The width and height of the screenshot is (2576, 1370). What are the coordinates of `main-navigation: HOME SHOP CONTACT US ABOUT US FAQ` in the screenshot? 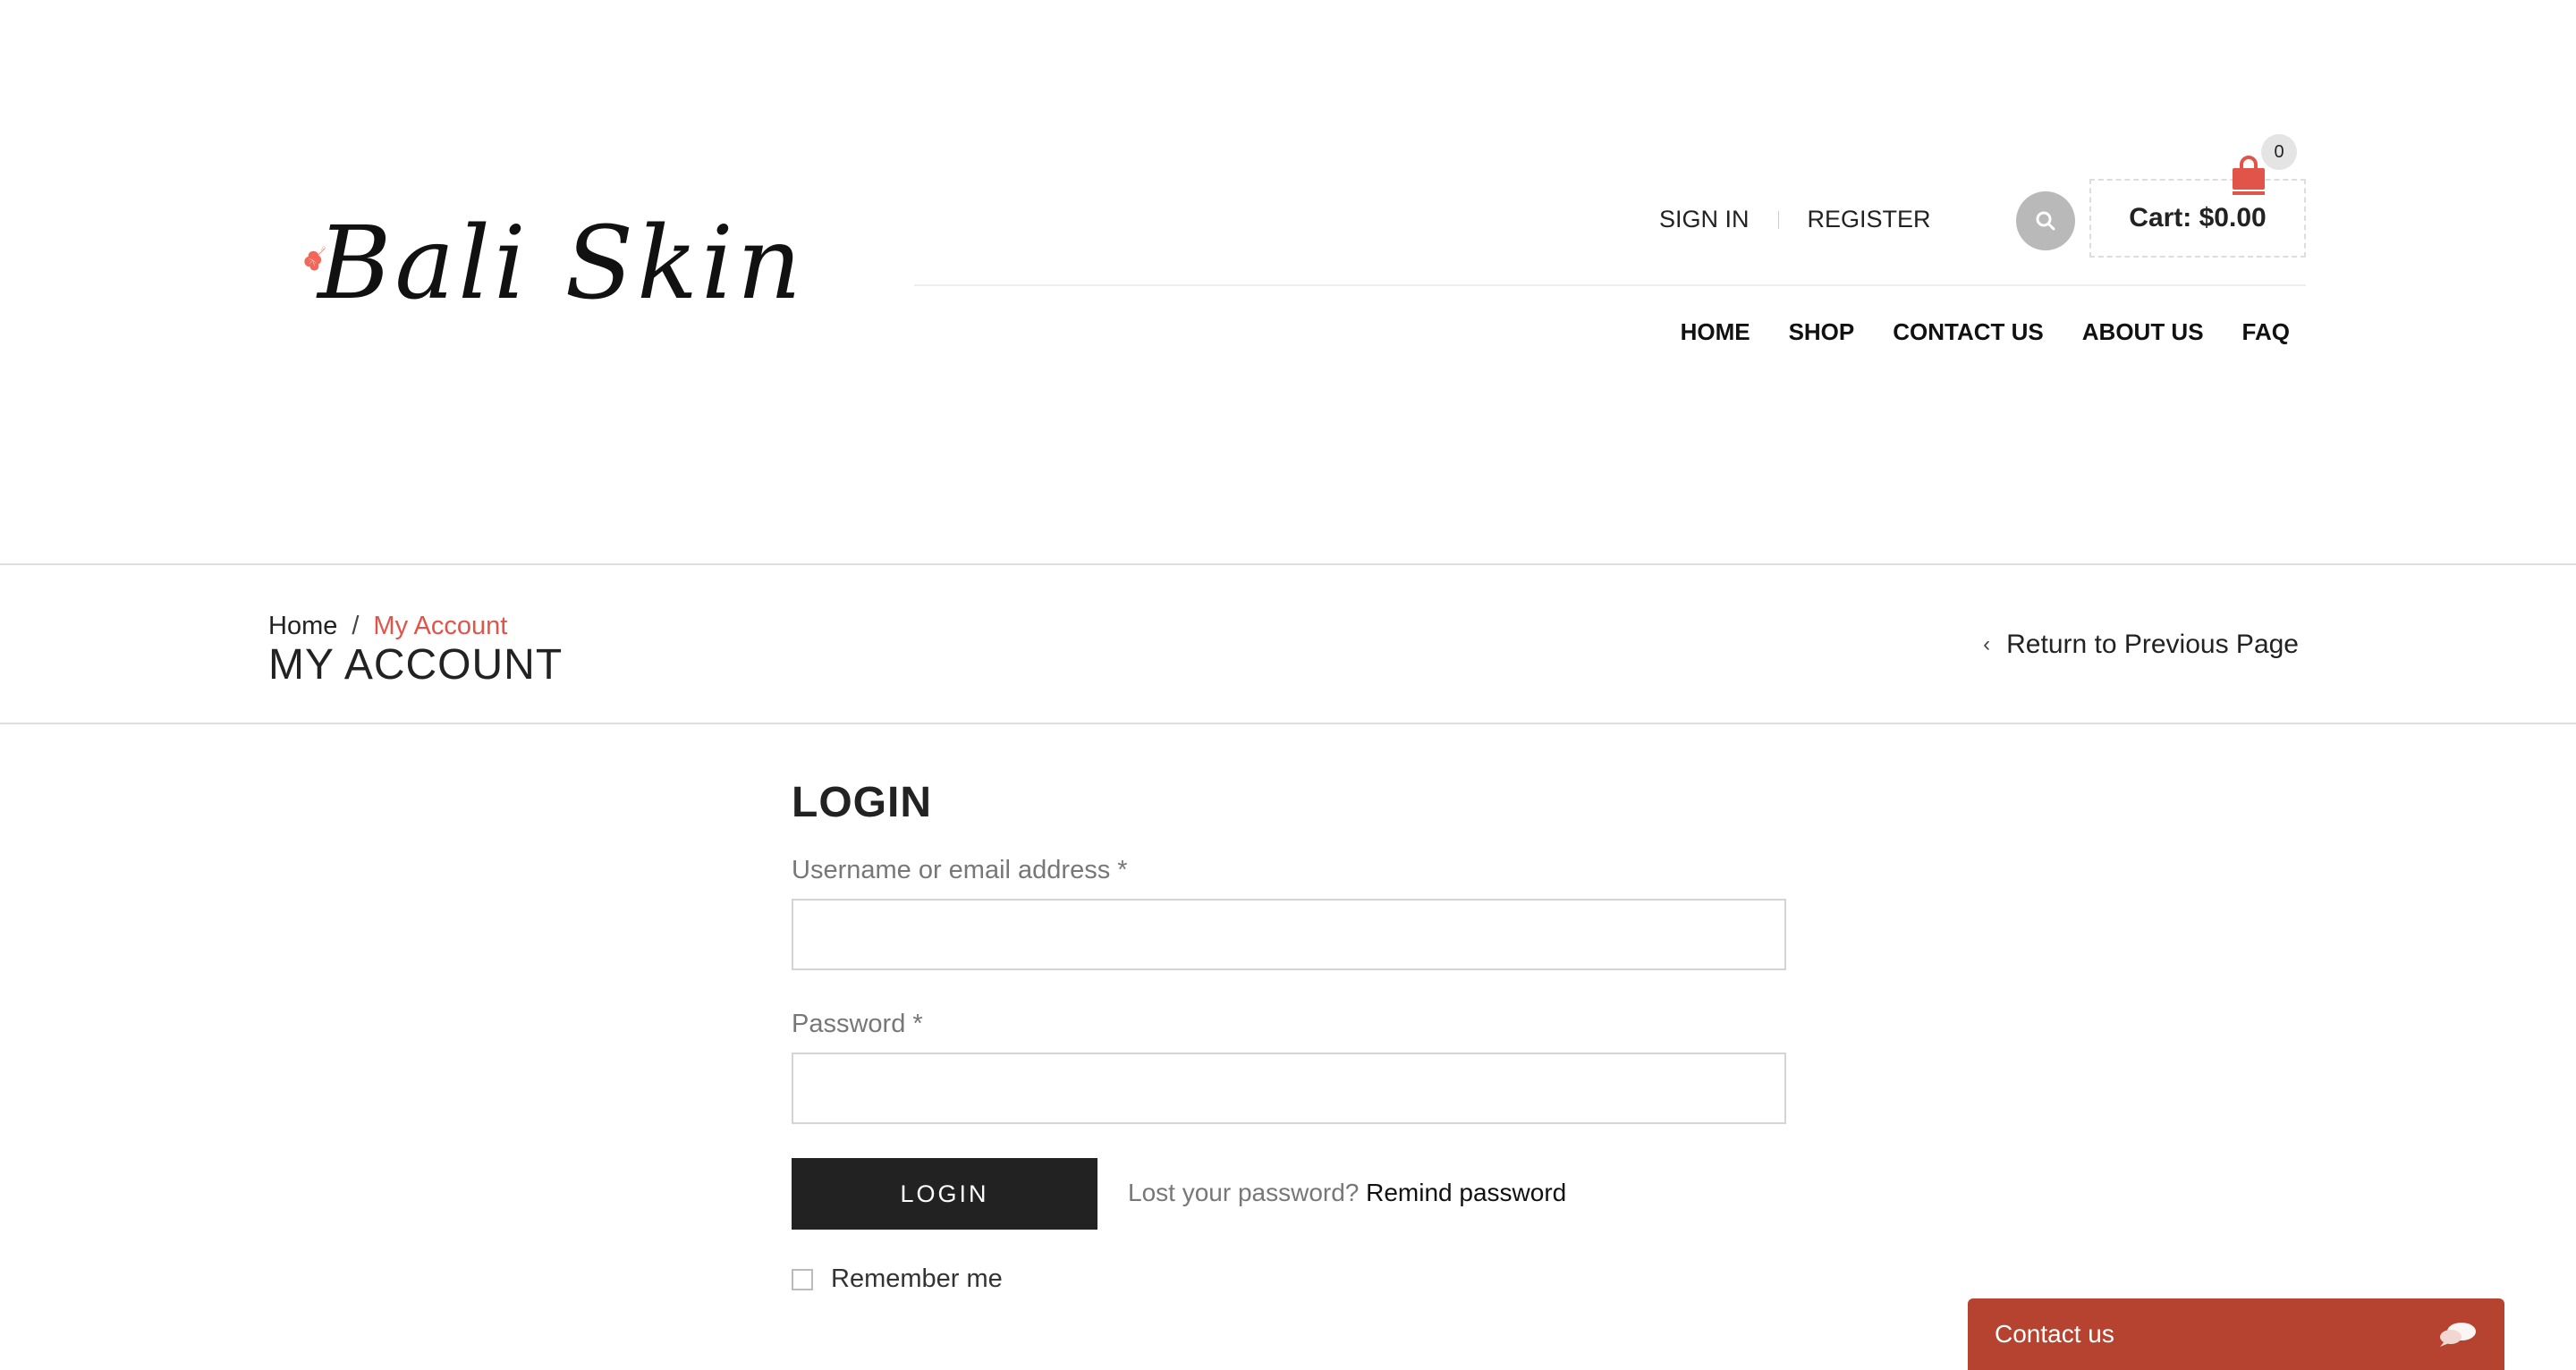 It's located at (1966, 332).